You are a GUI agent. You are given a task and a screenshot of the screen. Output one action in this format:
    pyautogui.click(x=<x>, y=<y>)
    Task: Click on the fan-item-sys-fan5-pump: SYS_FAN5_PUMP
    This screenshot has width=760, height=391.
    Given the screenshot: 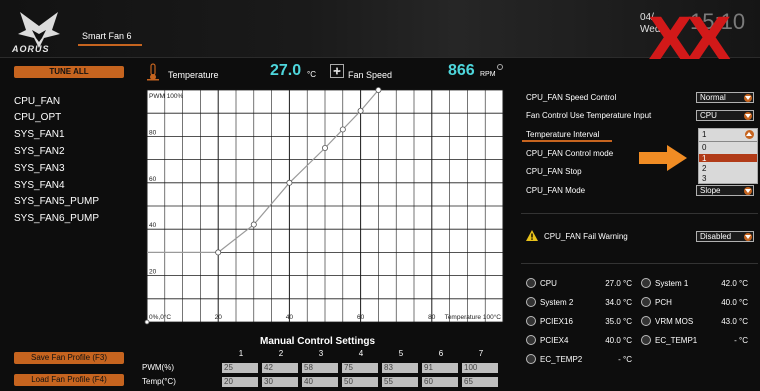 What is the action you would take?
    pyautogui.click(x=56, y=201)
    